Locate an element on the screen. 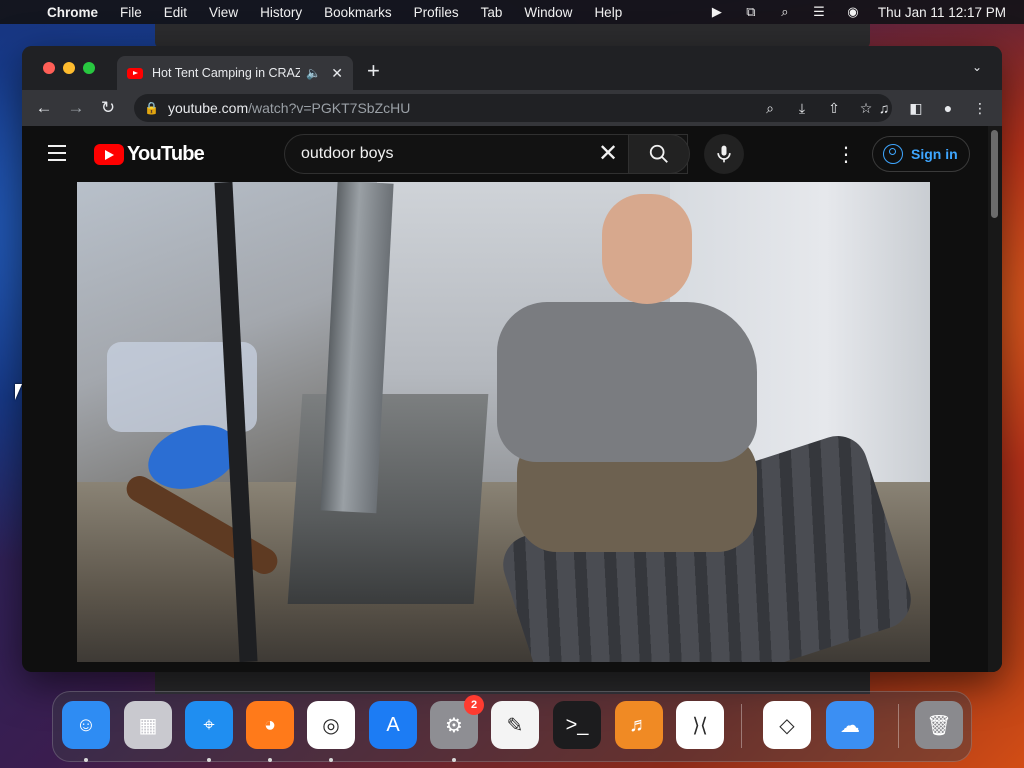 This screenshot has width=1024, height=768. browser-tab-active: Hot Tent Camping in CRAZ 🔈 ✕ is located at coordinates (235, 73).